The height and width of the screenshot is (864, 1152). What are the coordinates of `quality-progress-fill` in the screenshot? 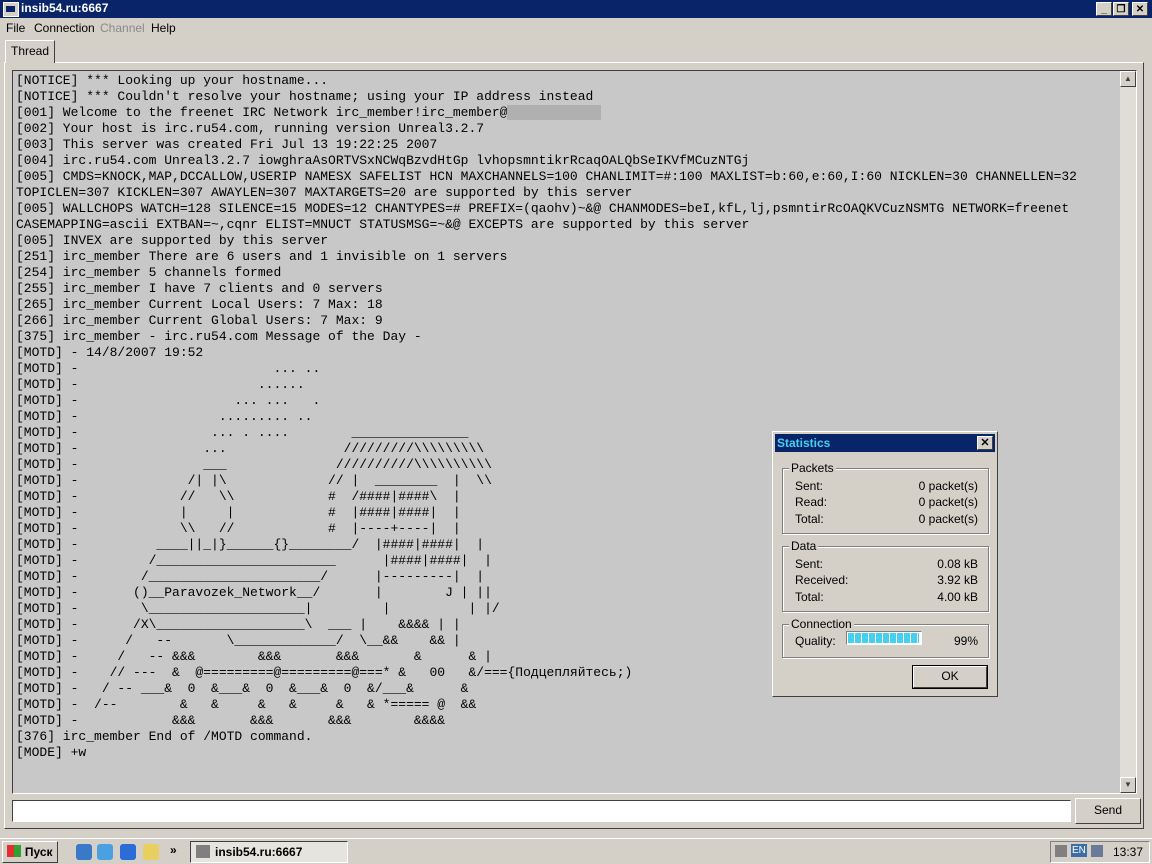 It's located at (884, 638).